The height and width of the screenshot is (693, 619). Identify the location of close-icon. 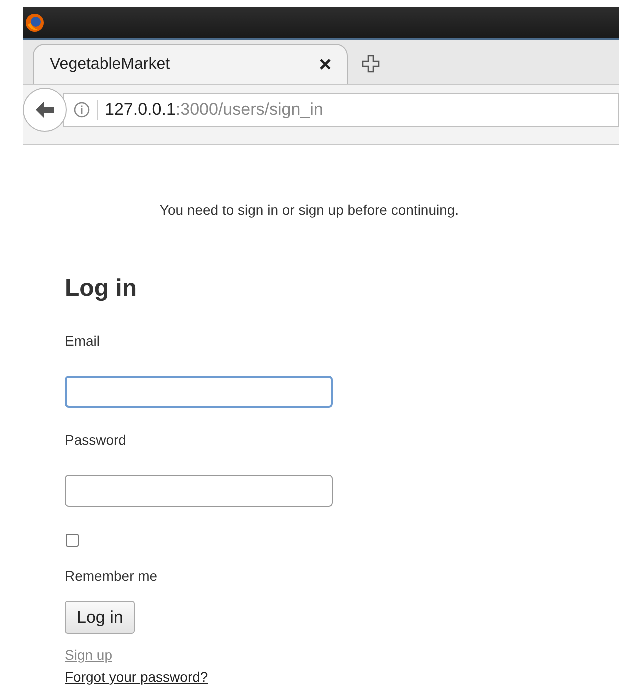
(325, 64).